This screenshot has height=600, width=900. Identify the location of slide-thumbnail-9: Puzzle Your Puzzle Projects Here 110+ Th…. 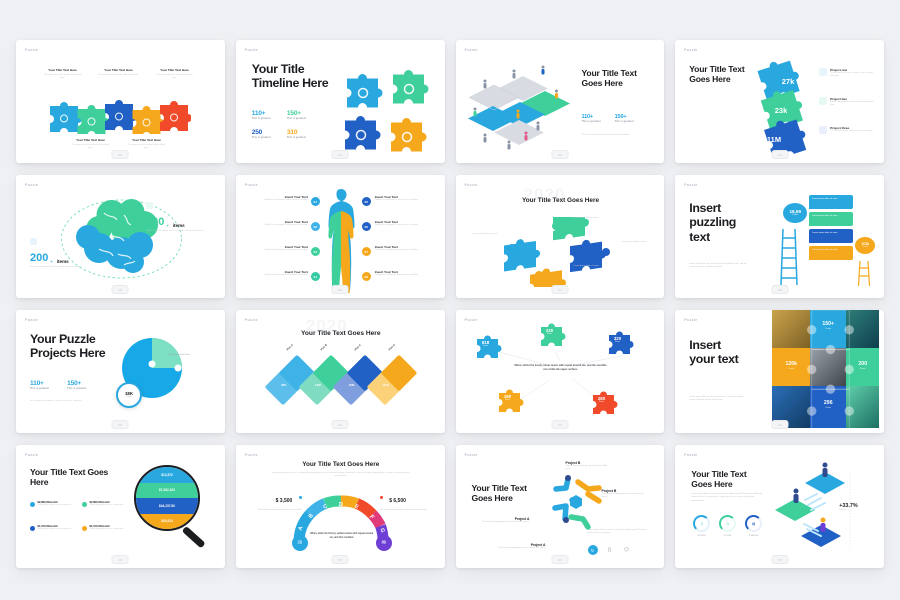
(120, 371).